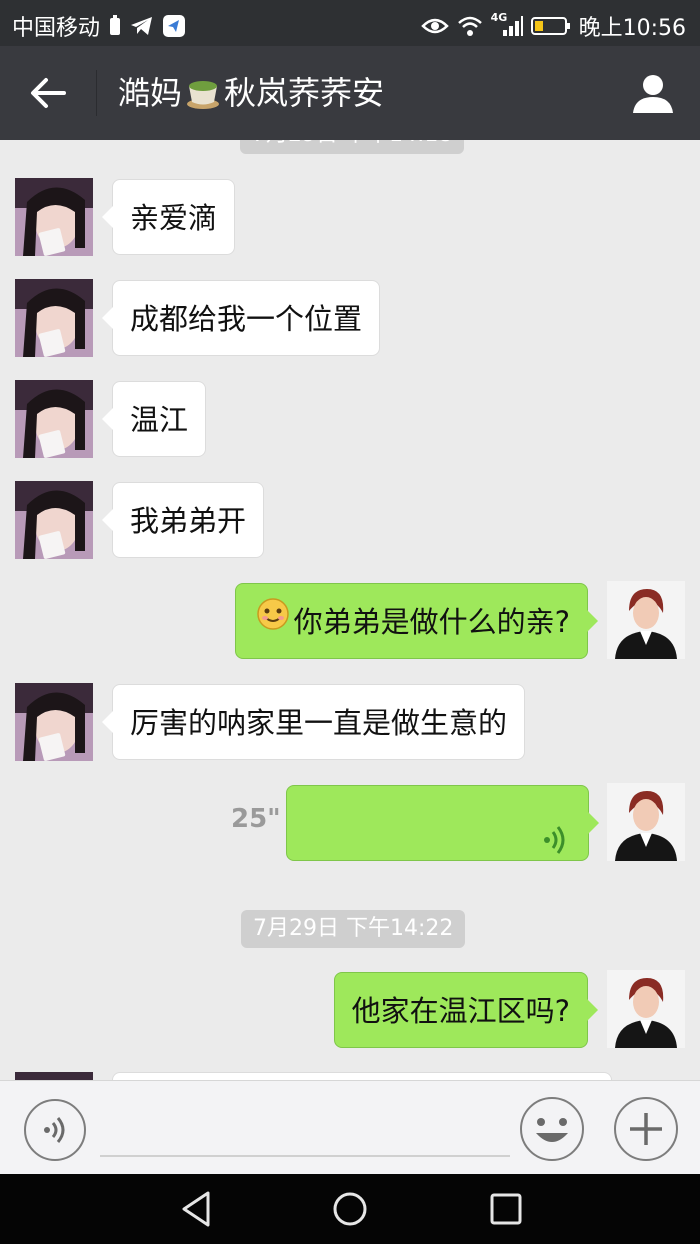 Image resolution: width=700 pixels, height=1244 pixels. I want to click on message-bubble-received: 我弟弟开, so click(183, 520).